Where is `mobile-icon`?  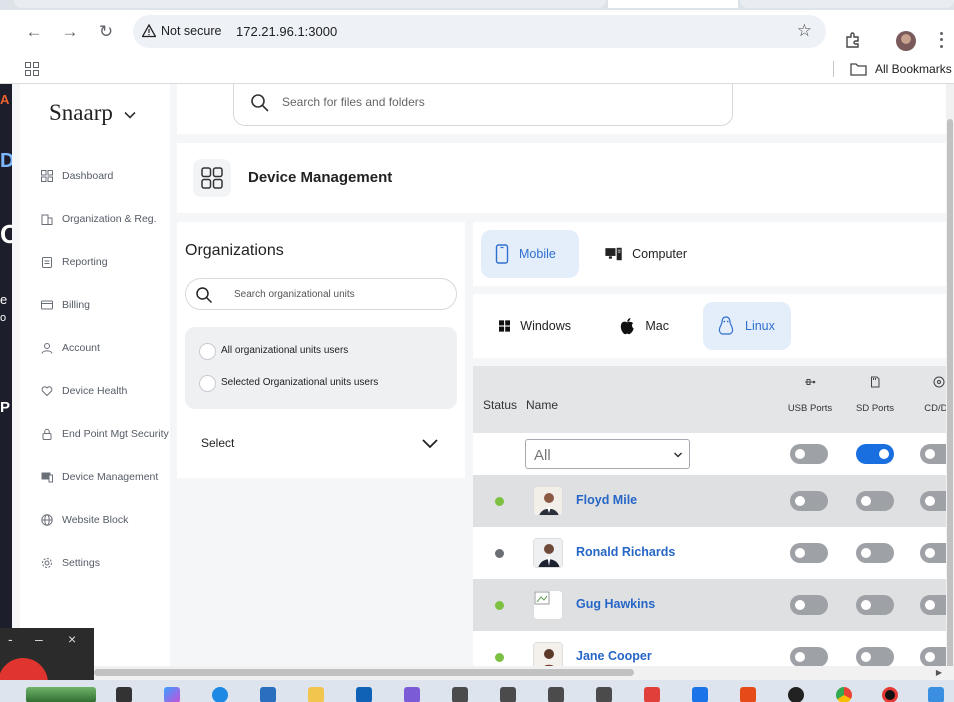
mobile-icon is located at coordinates (502, 254).